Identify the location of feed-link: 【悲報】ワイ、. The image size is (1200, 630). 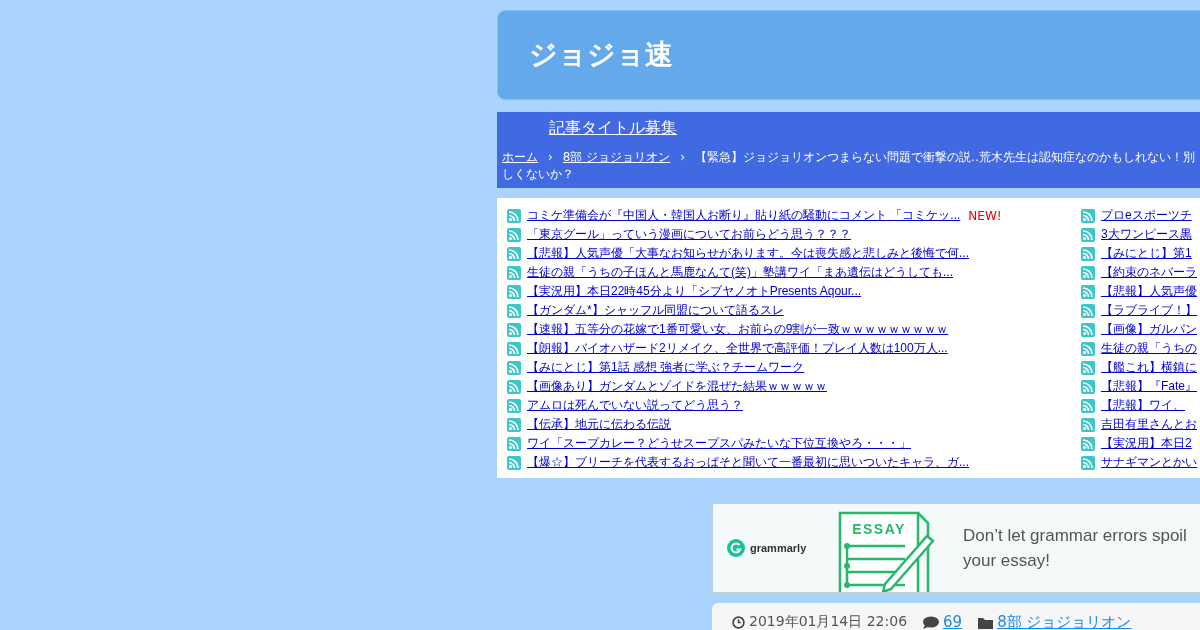
(1143, 405).